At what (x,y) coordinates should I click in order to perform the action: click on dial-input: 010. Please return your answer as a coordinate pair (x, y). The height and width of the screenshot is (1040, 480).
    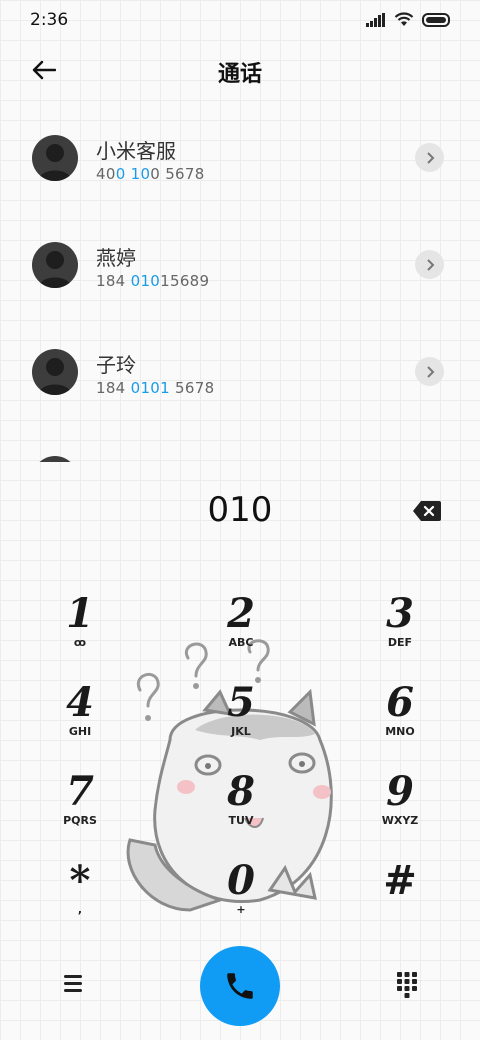
    Looking at the image, I should click on (240, 510).